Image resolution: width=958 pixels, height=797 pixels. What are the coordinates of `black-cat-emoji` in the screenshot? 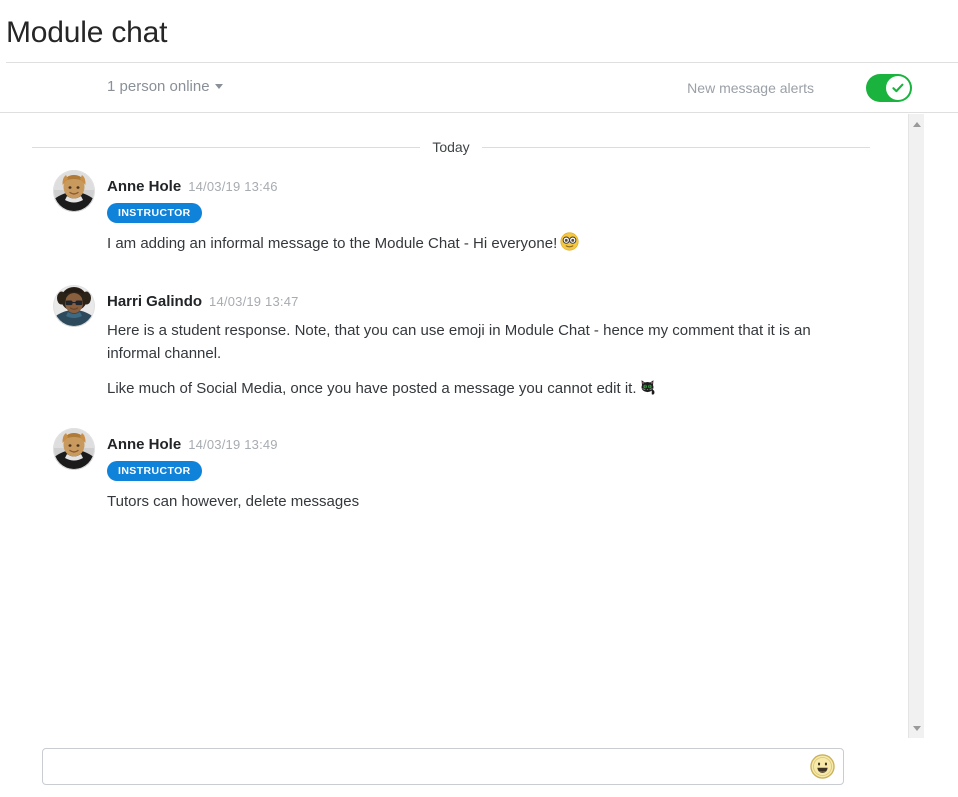 It's located at (647, 387).